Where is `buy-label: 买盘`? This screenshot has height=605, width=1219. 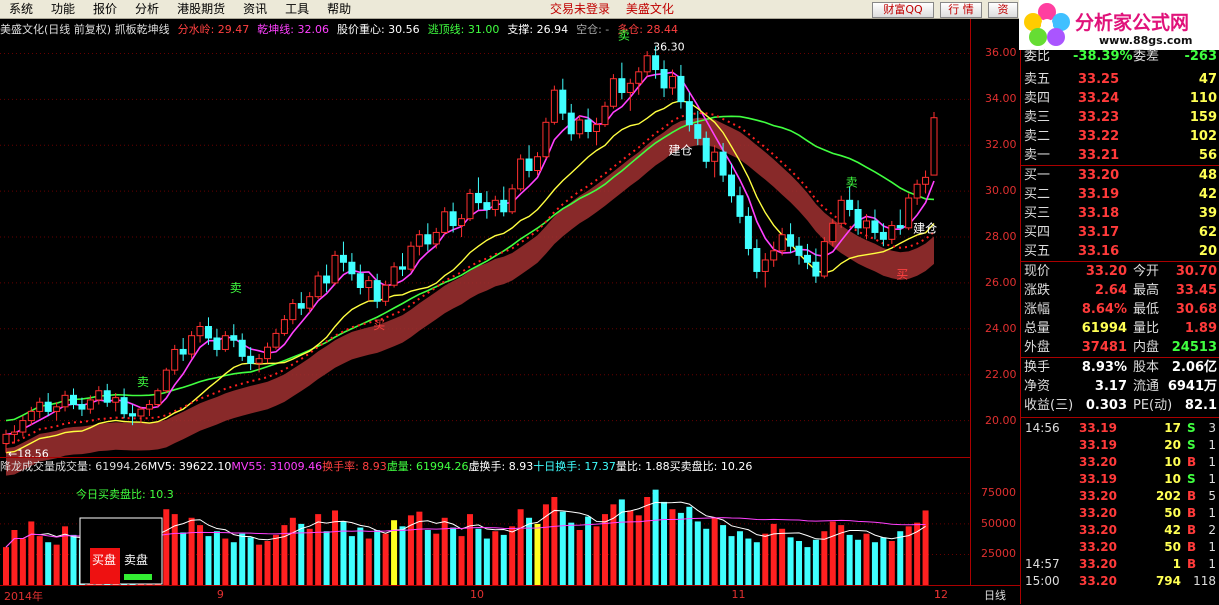 buy-label: 买盘 is located at coordinates (104, 559).